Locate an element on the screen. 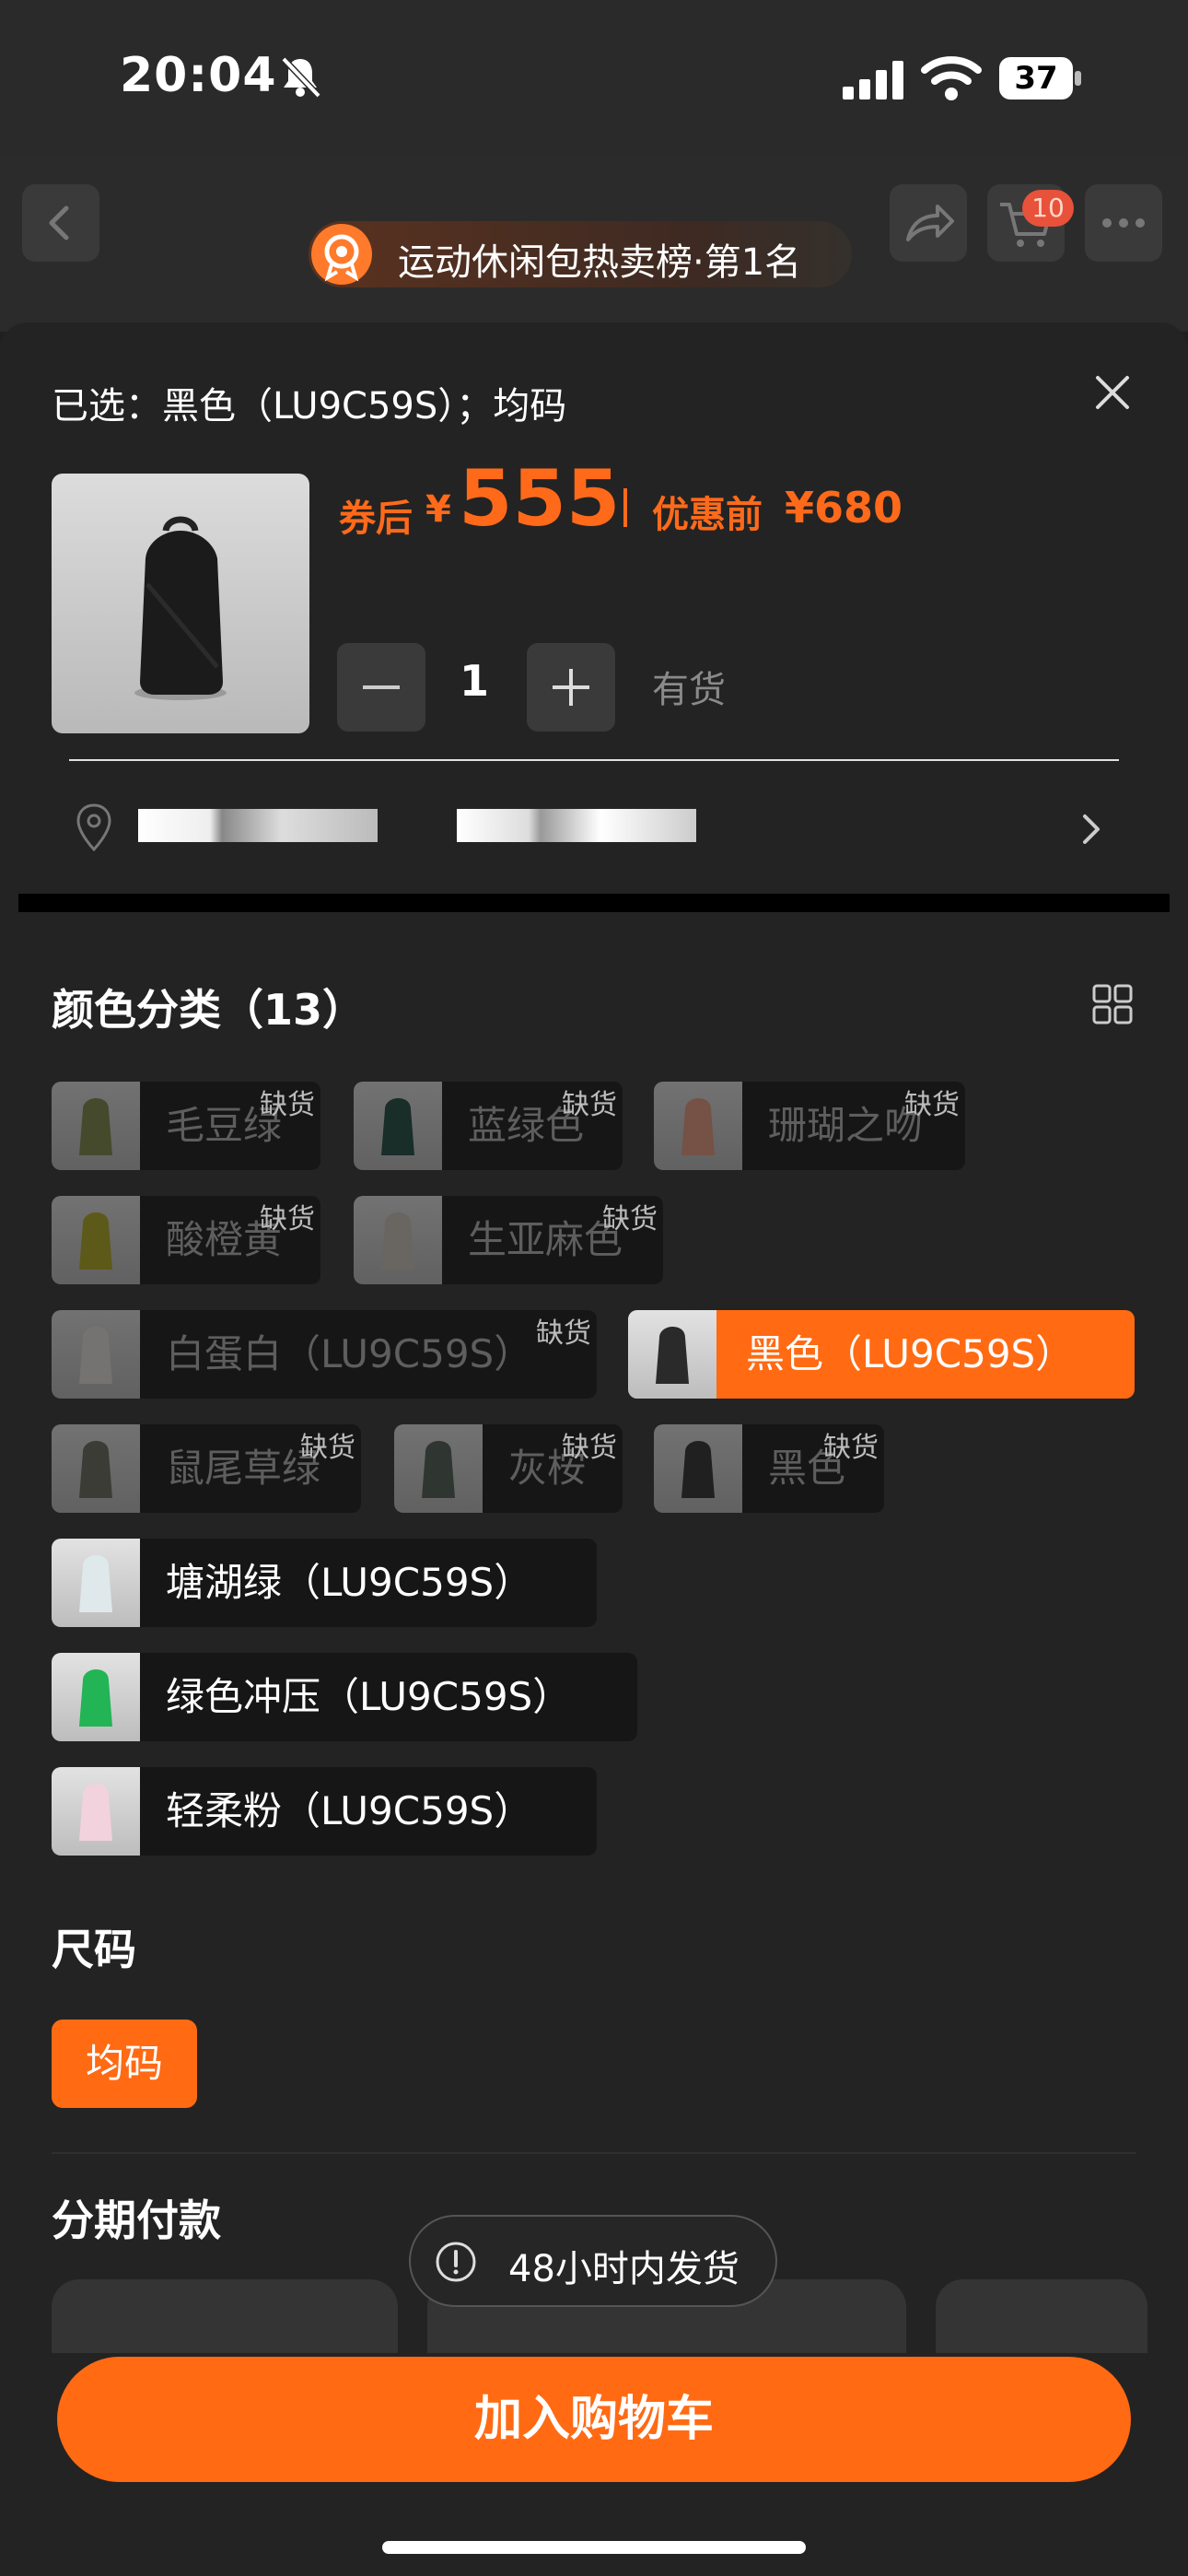  color-option-chip: 生亚麻色 缺货 is located at coordinates (508, 1240).